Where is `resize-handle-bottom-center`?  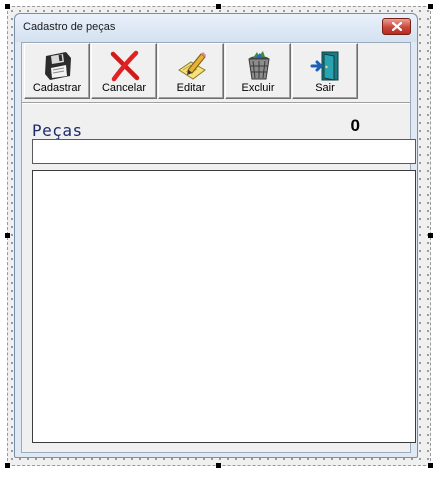
resize-handle-bottom-center is located at coordinates (218, 465).